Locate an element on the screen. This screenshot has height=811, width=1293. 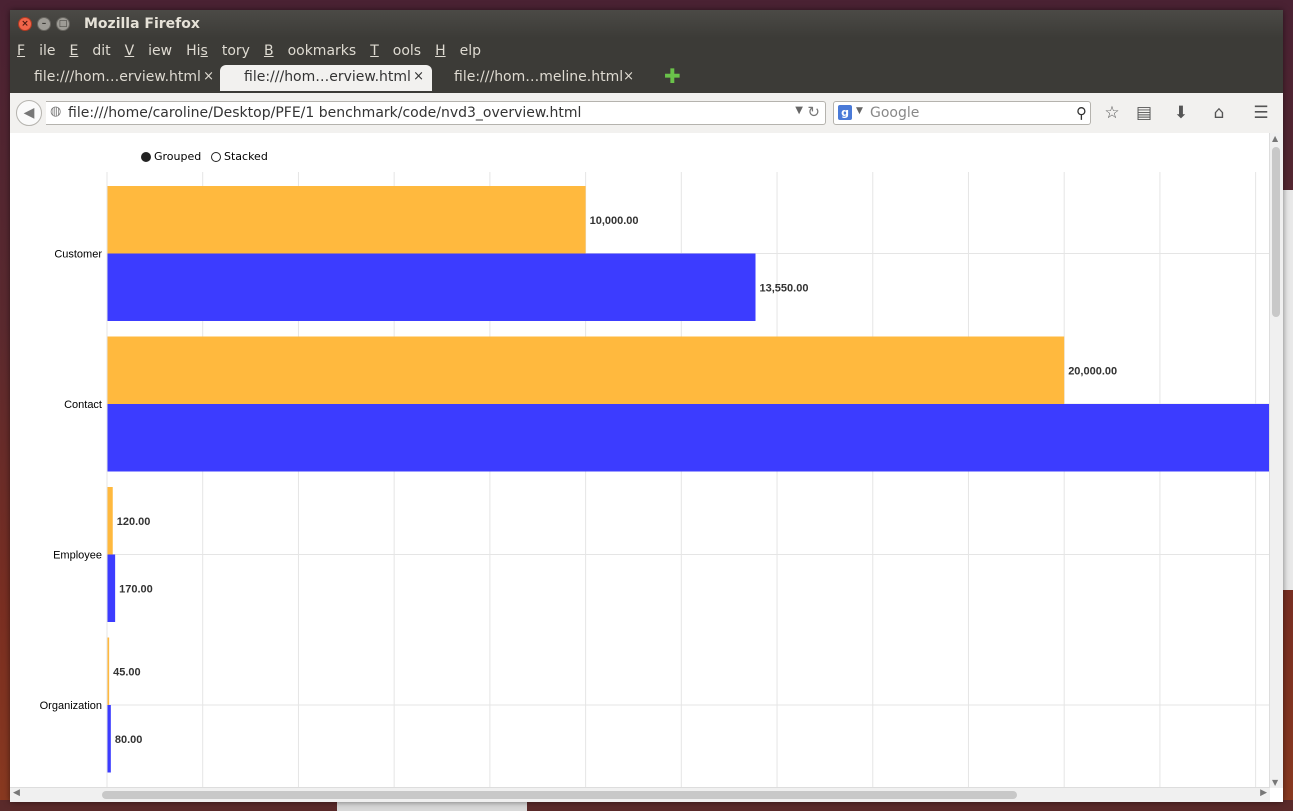
category-label: Employee is located at coordinates (77, 556).